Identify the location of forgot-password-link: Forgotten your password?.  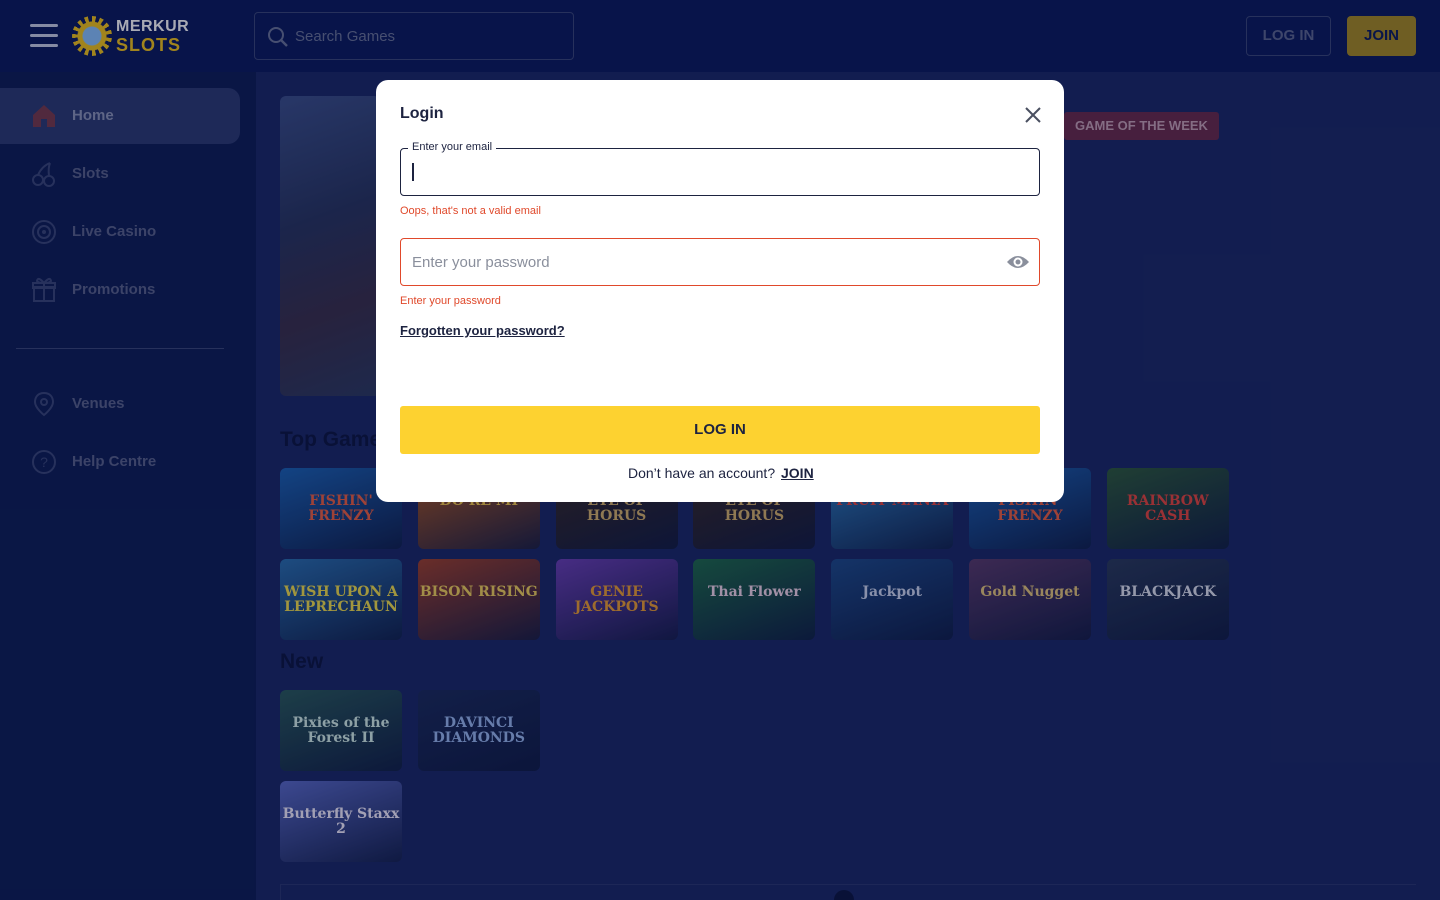
(482, 330).